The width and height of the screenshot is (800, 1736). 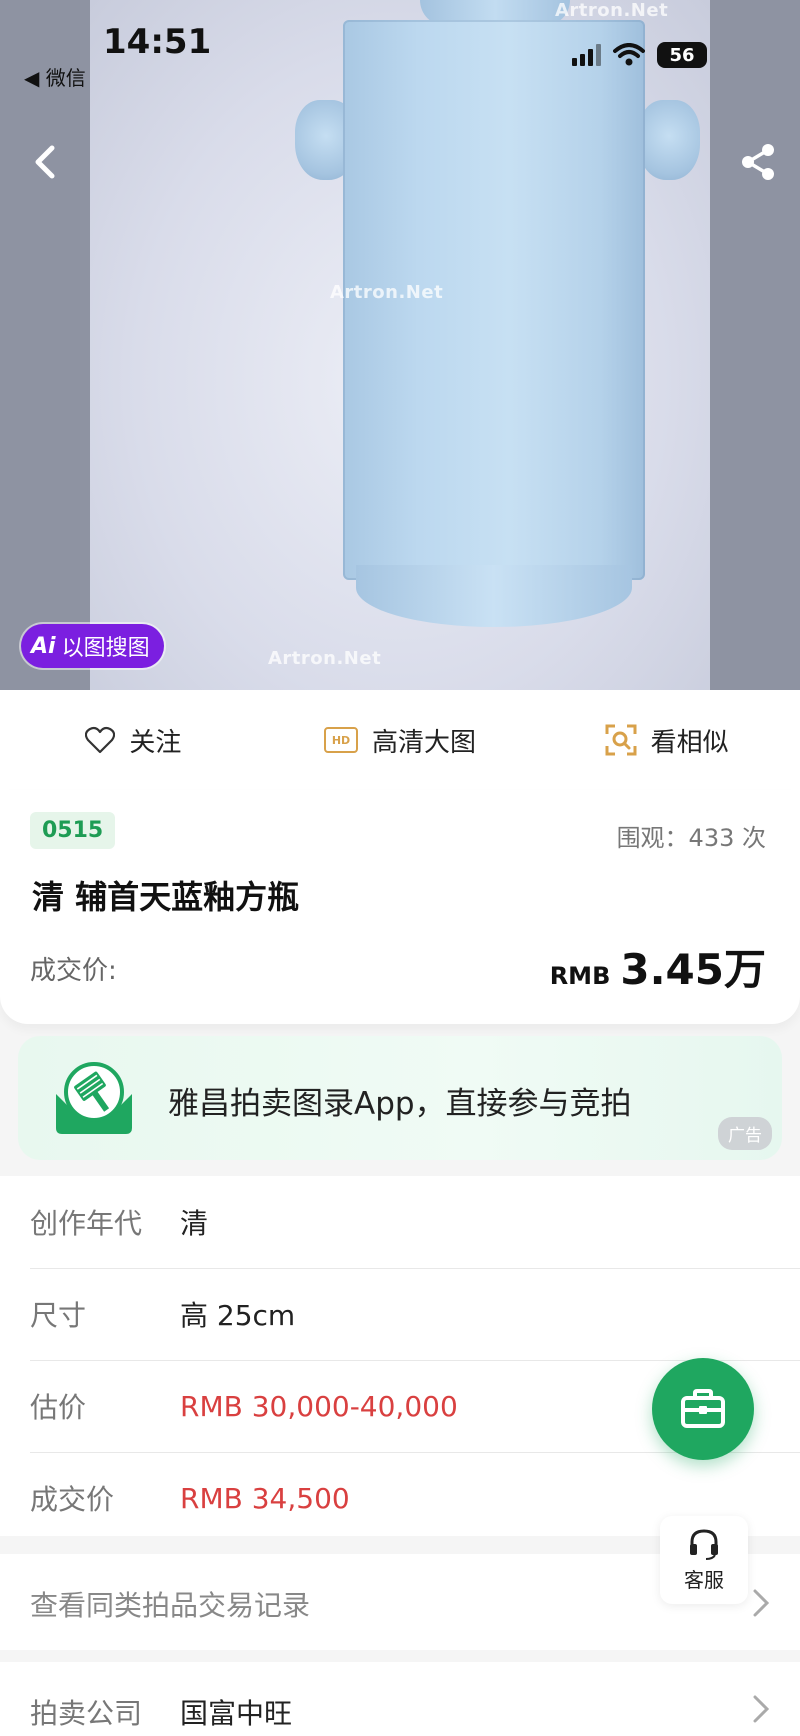 I want to click on status-icons: 56, so click(x=639, y=55).